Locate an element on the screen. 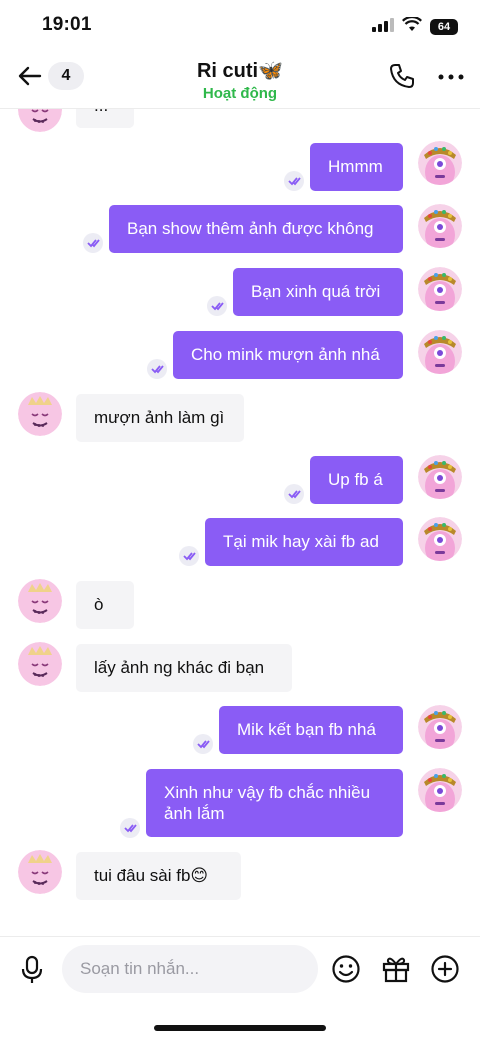 The width and height of the screenshot is (480, 1040). more-icon is located at coordinates (451, 76).